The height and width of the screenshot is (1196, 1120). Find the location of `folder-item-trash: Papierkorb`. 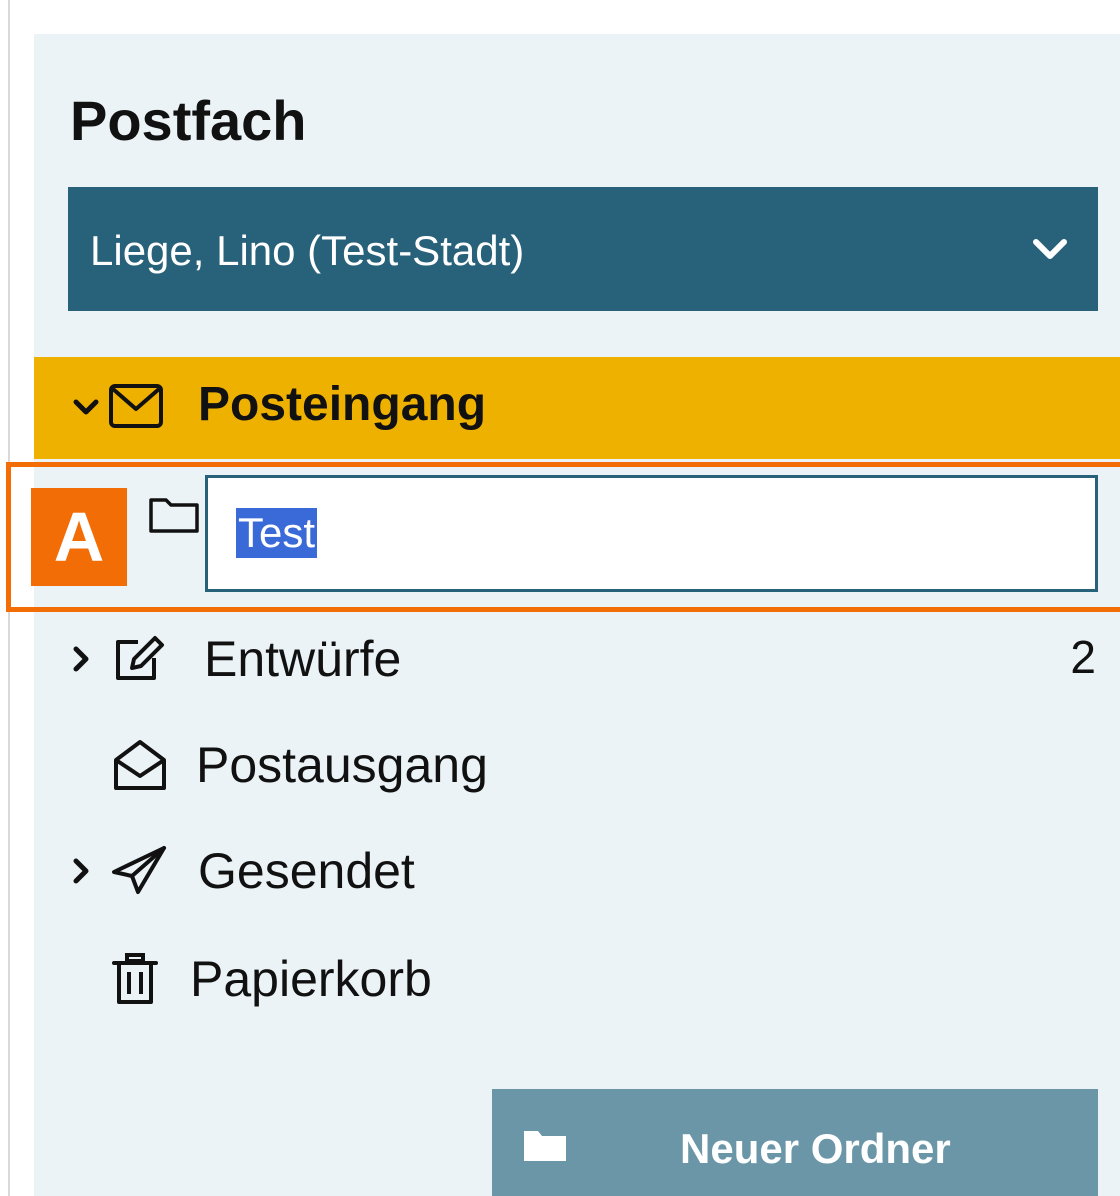

folder-item-trash: Papierkorb is located at coordinates (577, 978).